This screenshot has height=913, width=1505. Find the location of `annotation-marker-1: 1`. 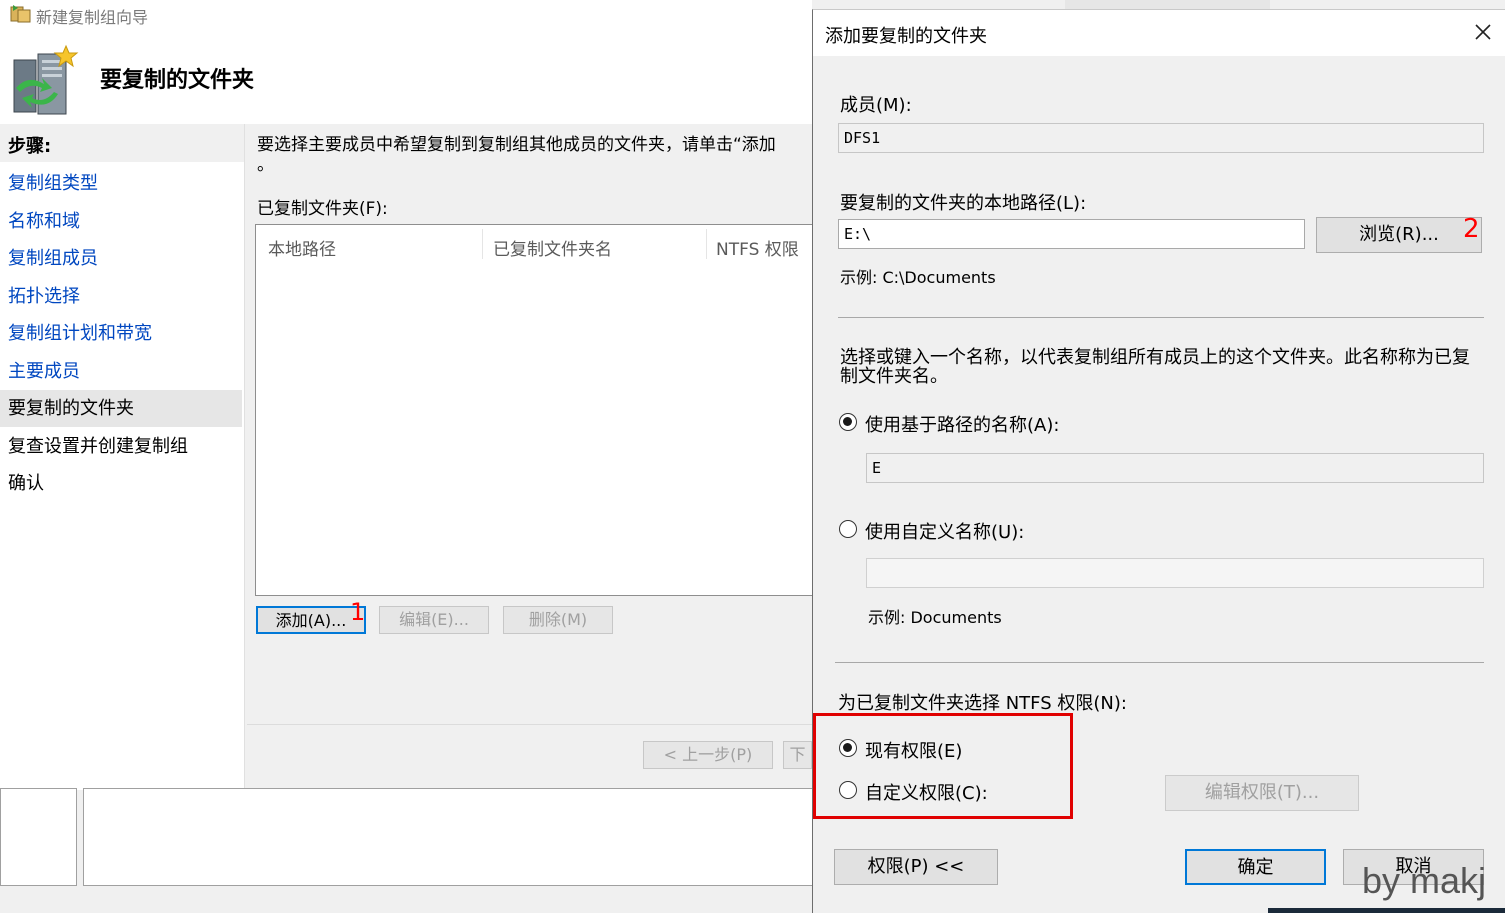

annotation-marker-1: 1 is located at coordinates (358, 612).